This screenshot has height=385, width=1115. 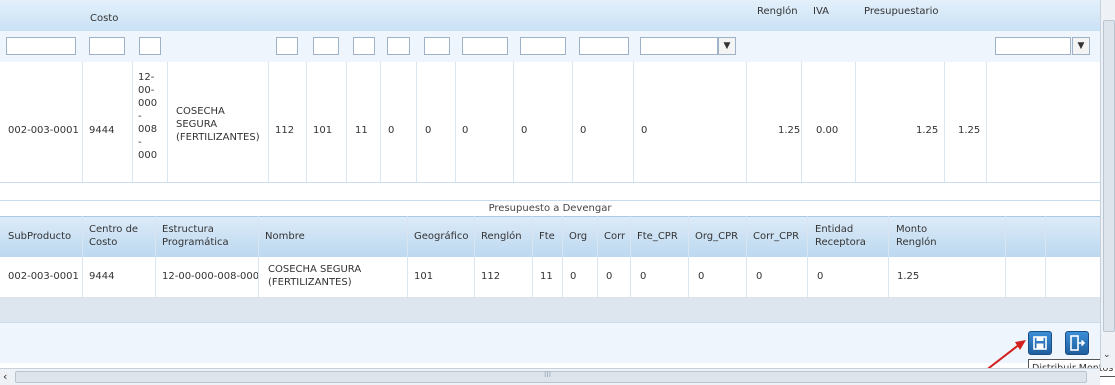 I want to click on header-centro-costo: Centro de Costo, so click(x=113, y=236).